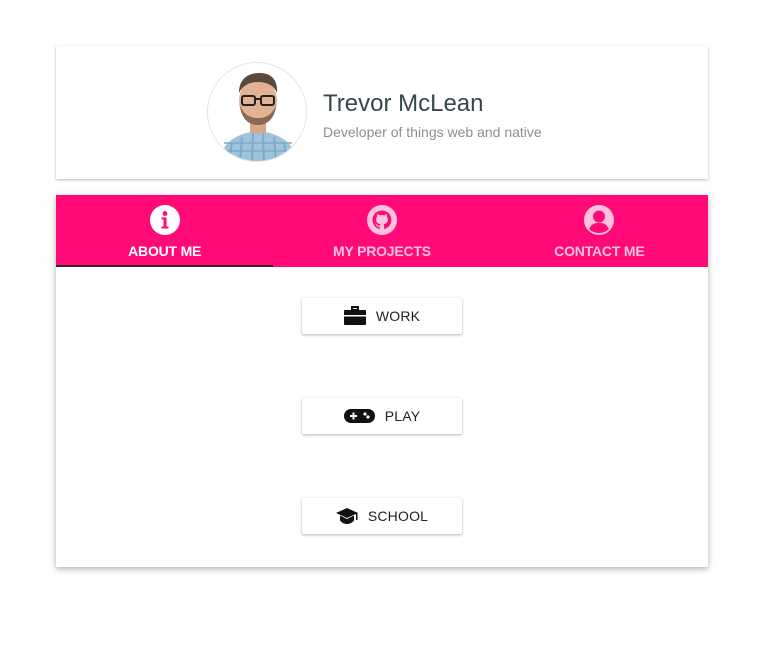 The width and height of the screenshot is (765, 662). I want to click on info-icon, so click(164, 220).